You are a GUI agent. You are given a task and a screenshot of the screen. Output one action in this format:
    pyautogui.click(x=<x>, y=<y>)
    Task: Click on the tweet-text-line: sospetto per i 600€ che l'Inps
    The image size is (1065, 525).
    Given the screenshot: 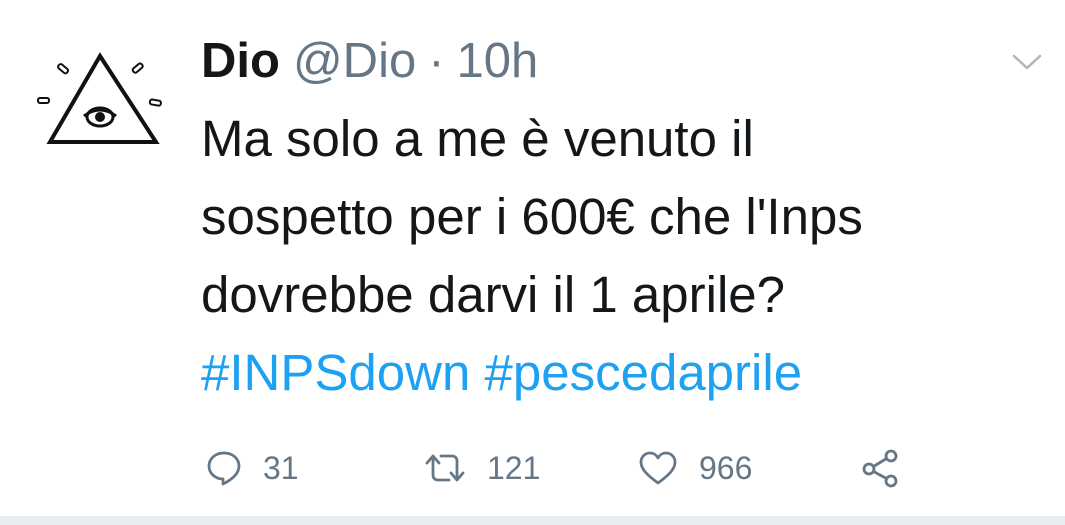 What is the action you would take?
    pyautogui.click(x=532, y=216)
    